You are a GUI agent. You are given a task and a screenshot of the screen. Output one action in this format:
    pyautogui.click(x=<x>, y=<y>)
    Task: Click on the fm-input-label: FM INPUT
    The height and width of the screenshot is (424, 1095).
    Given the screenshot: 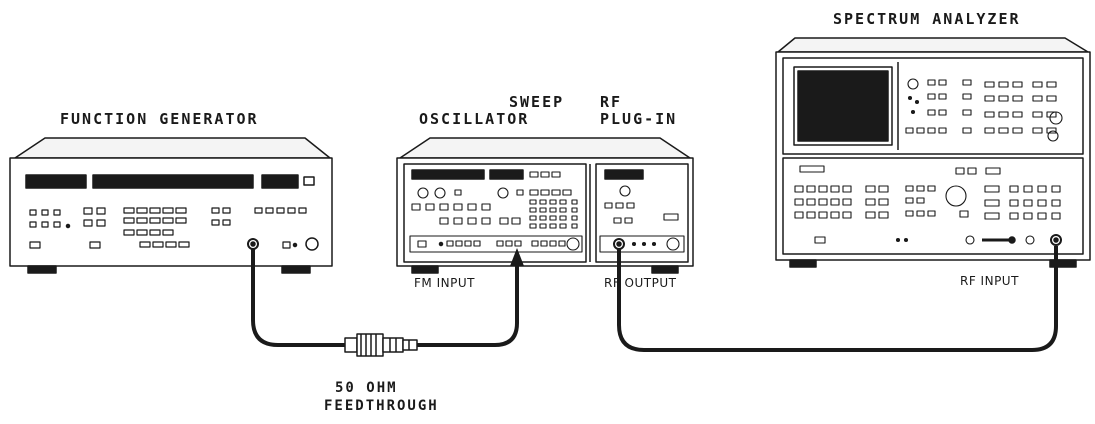 What is the action you would take?
    pyautogui.click(x=444, y=283)
    